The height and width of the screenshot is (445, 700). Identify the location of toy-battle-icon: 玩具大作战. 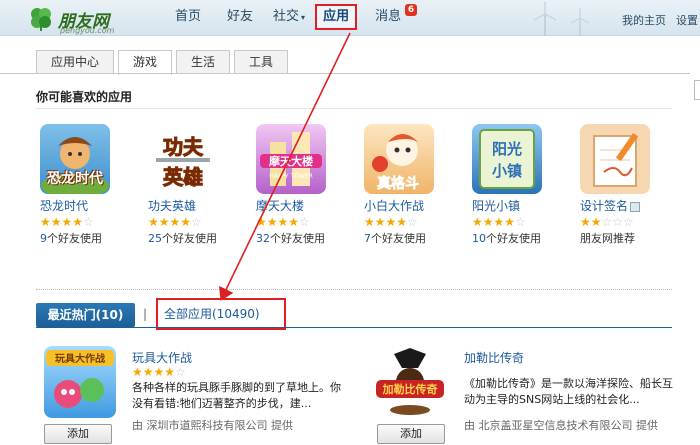
(80, 382).